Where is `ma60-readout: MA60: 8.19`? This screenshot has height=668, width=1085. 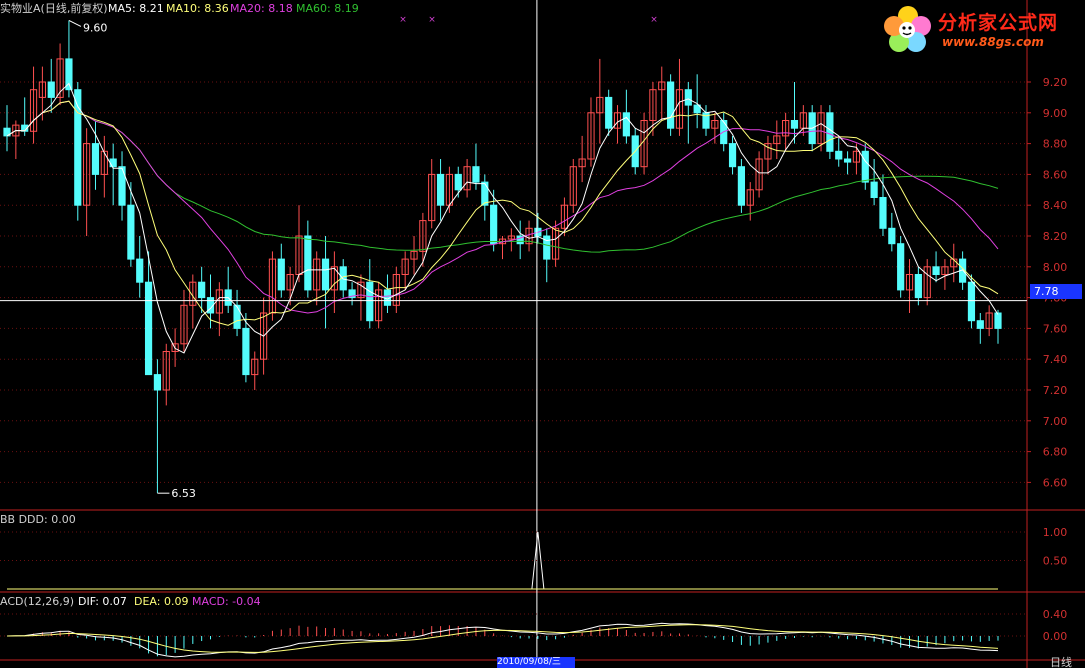
ma60-readout: MA60: 8.19 is located at coordinates (327, 8).